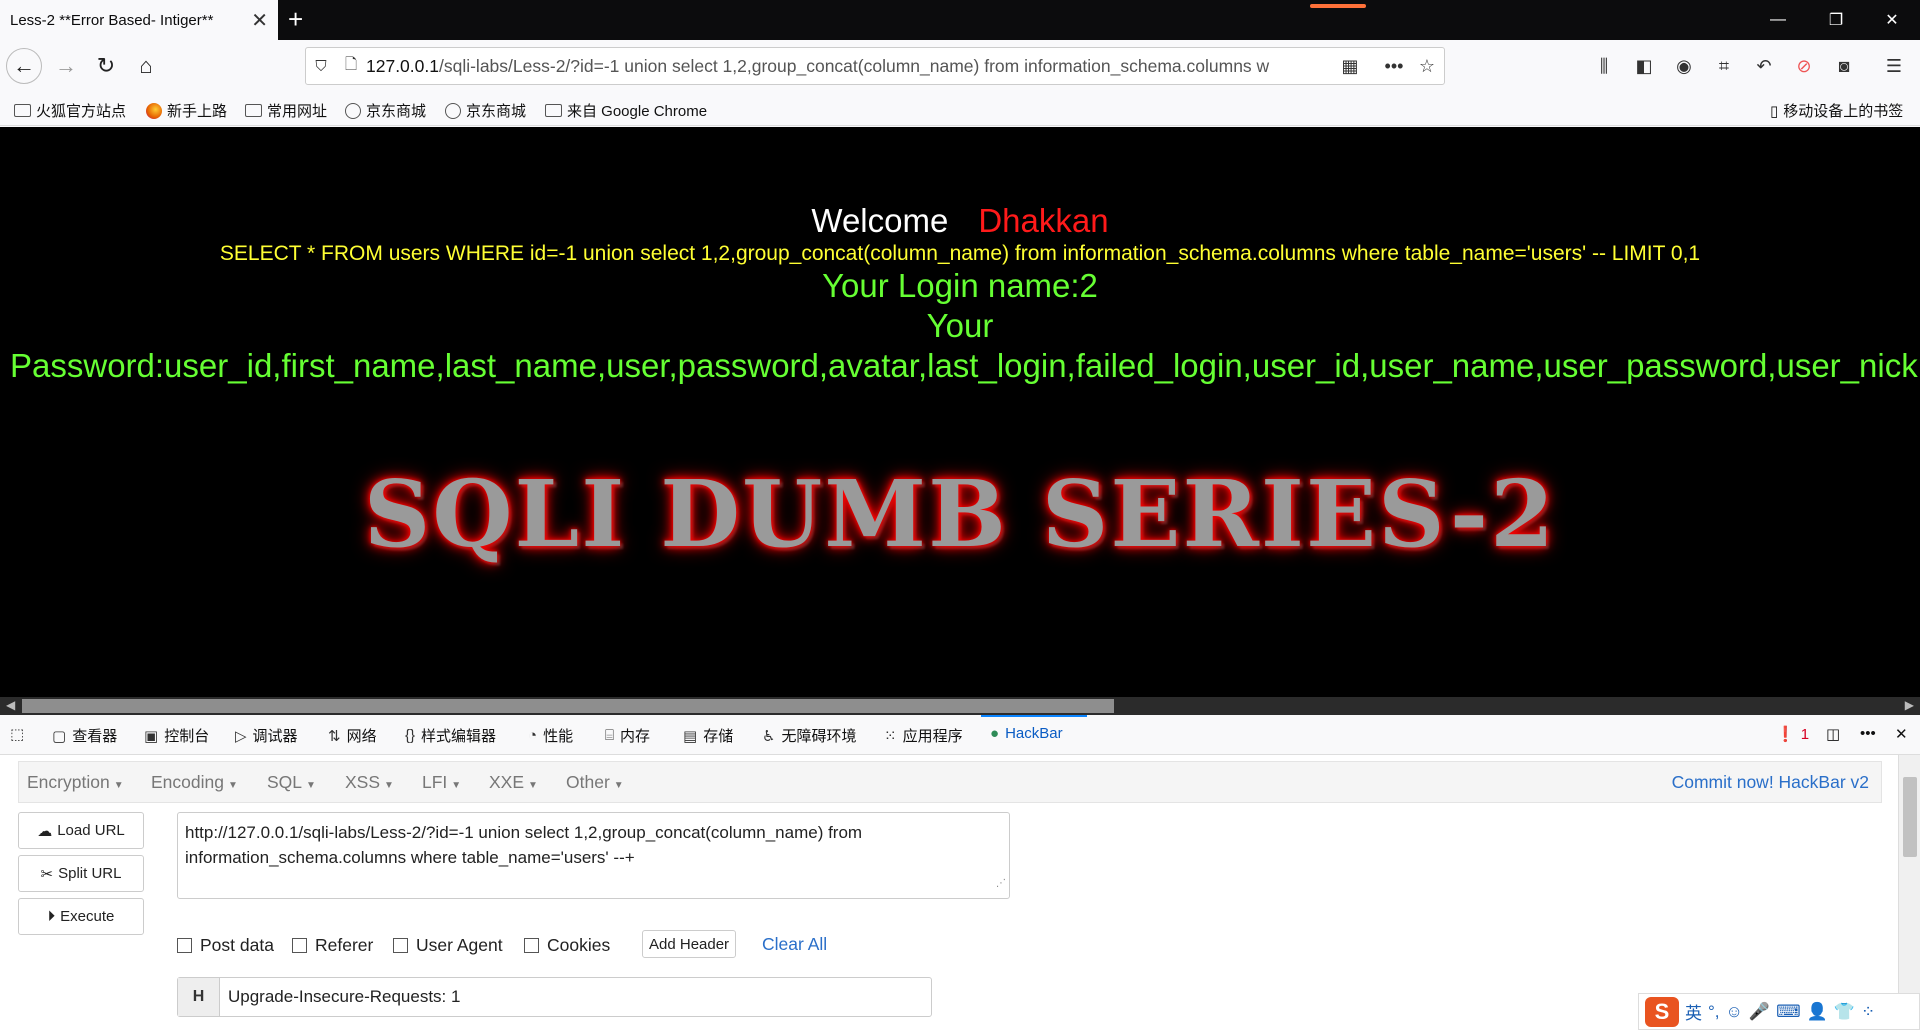 The height and width of the screenshot is (1030, 1920). I want to click on skin-icon: 👤, so click(1817, 1012).